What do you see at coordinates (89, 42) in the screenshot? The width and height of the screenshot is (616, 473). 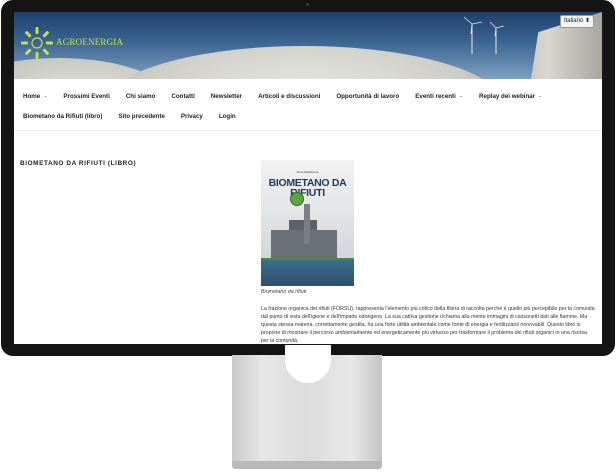 I see `site-logo-text: AGROENERGIA` at bounding box center [89, 42].